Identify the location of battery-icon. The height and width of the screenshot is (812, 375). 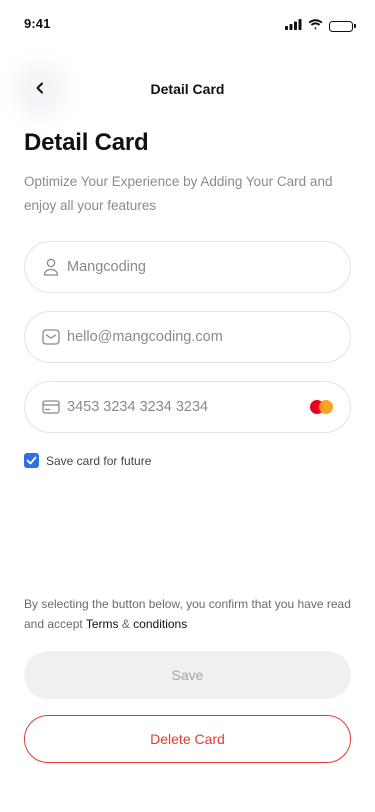
(342, 26).